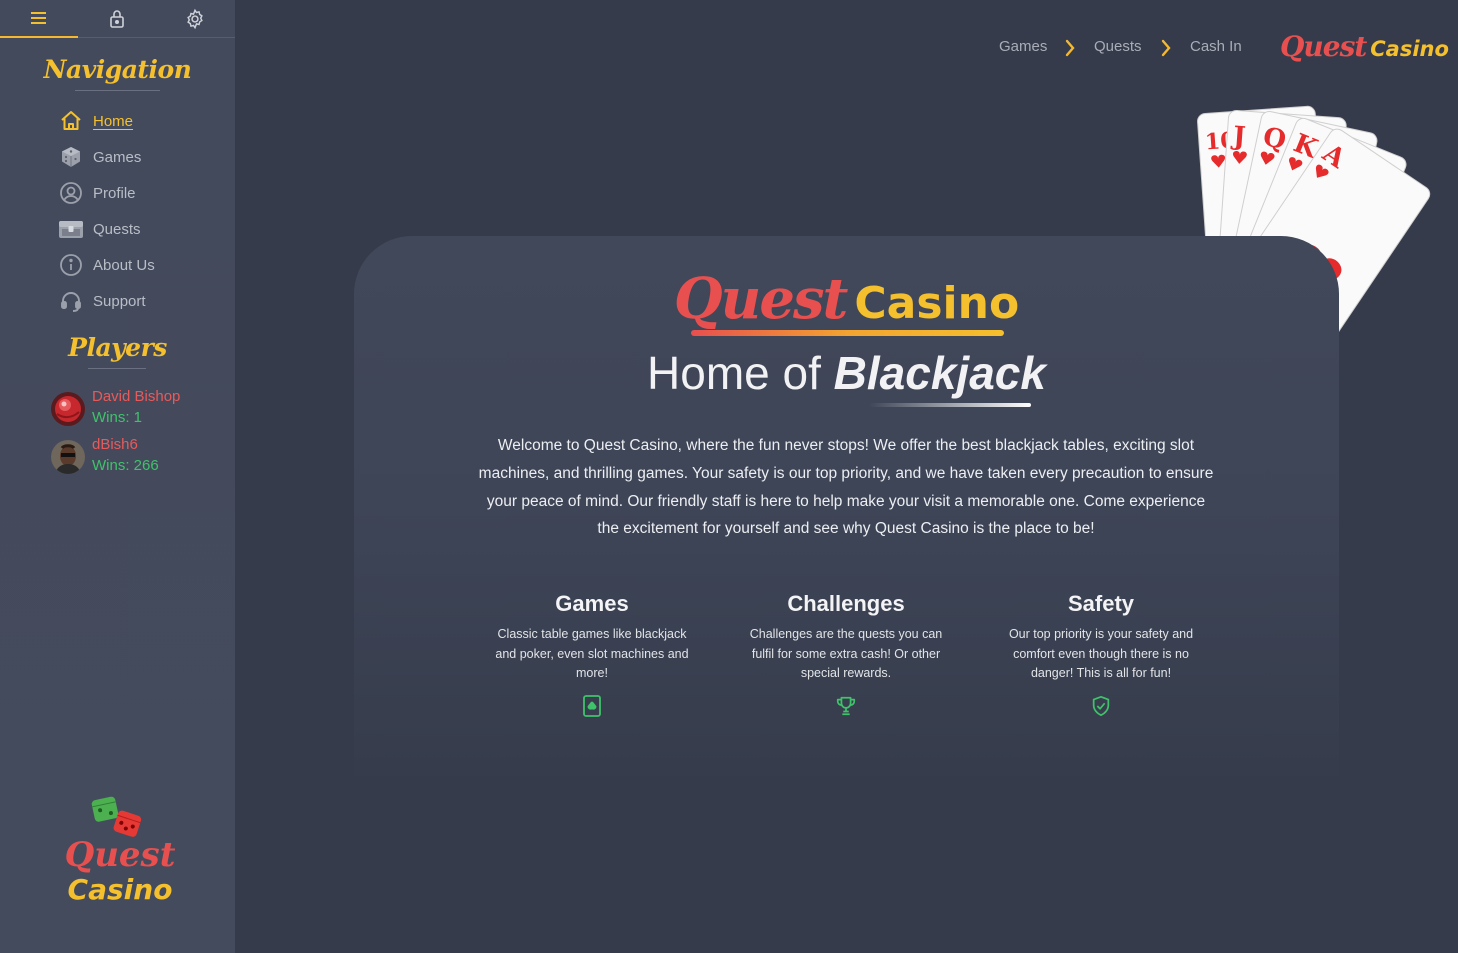  I want to click on trophy-icon, so click(846, 706).